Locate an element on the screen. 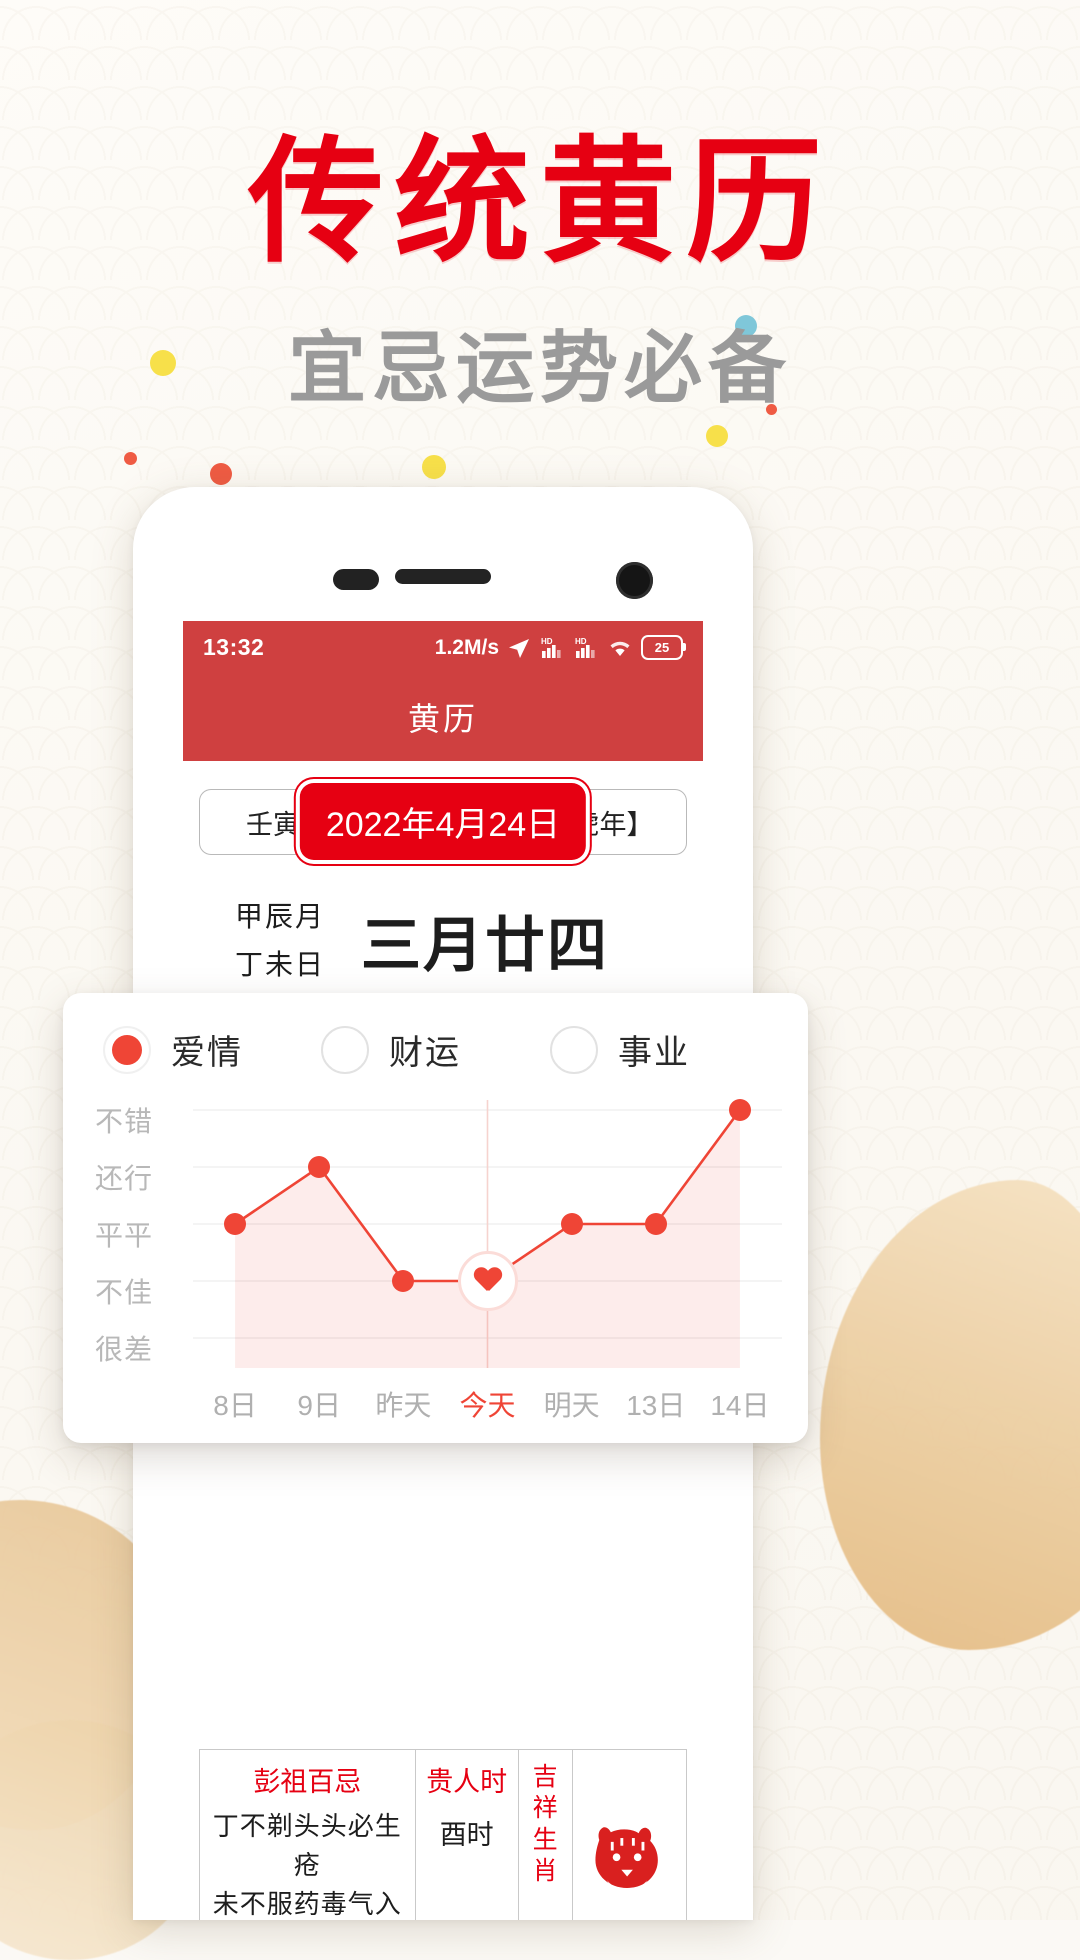  pengzu-line-2: 未不服药毒气入肠 is located at coordinates (307, 1904).